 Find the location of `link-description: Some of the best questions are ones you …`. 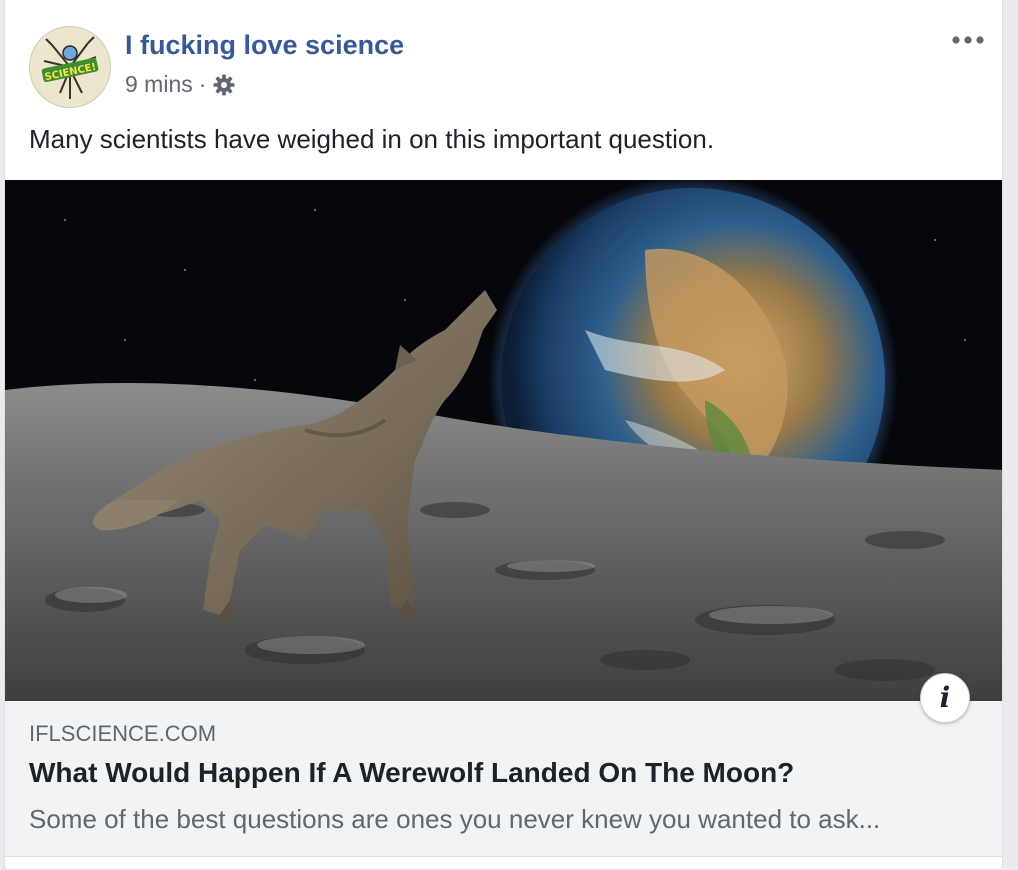

link-description: Some of the best questions are ones you … is located at coordinates (455, 819).